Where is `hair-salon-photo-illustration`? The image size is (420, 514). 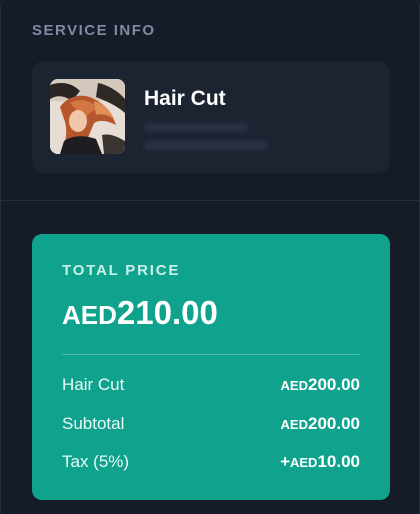
hair-salon-photo-illustration is located at coordinates (87, 116).